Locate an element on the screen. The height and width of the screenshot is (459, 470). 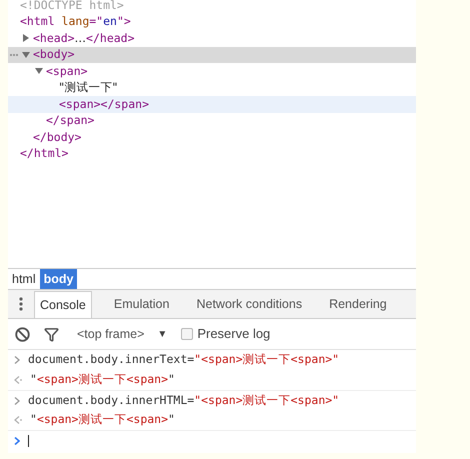
selected-tree-row: <body> is located at coordinates (212, 54).